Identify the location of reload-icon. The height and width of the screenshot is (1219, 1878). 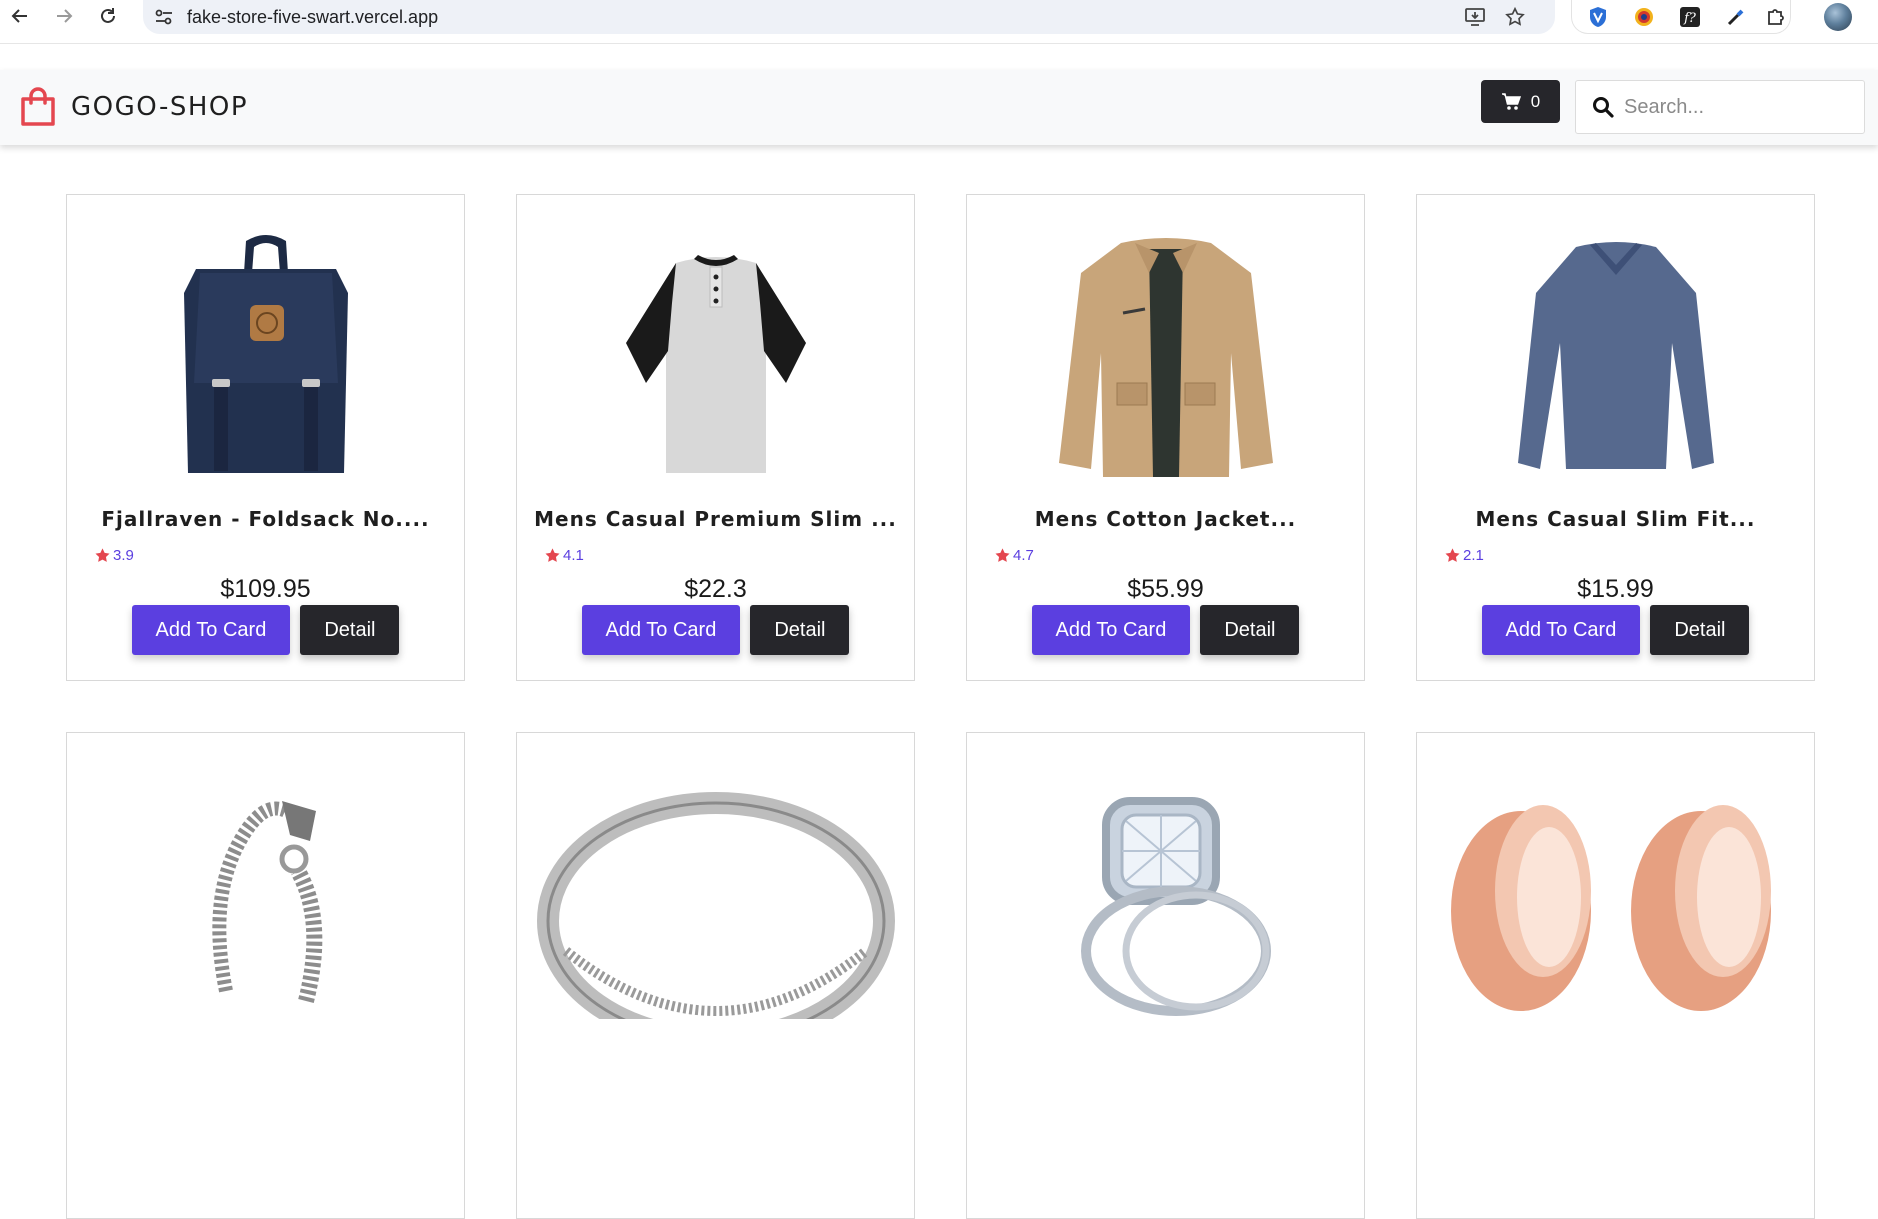
(108, 16).